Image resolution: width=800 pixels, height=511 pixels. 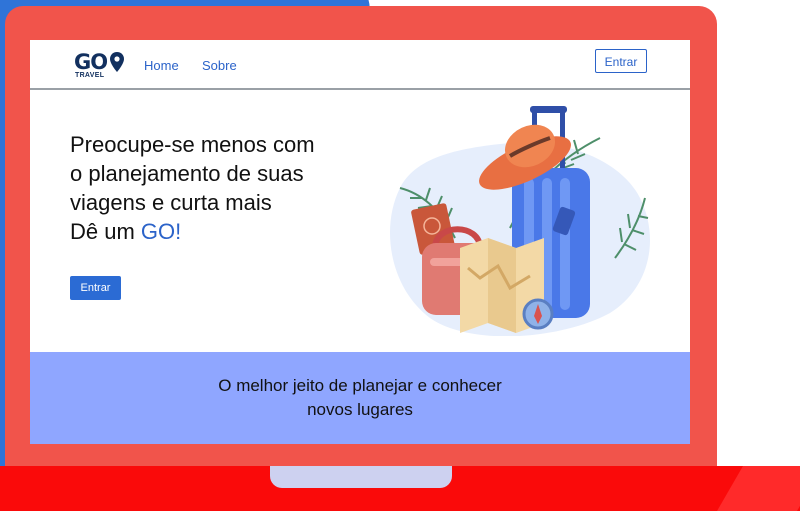 What do you see at coordinates (360, 385) in the screenshot?
I see `banner-line-1: O melhor jeito de planejar e conhecer` at bounding box center [360, 385].